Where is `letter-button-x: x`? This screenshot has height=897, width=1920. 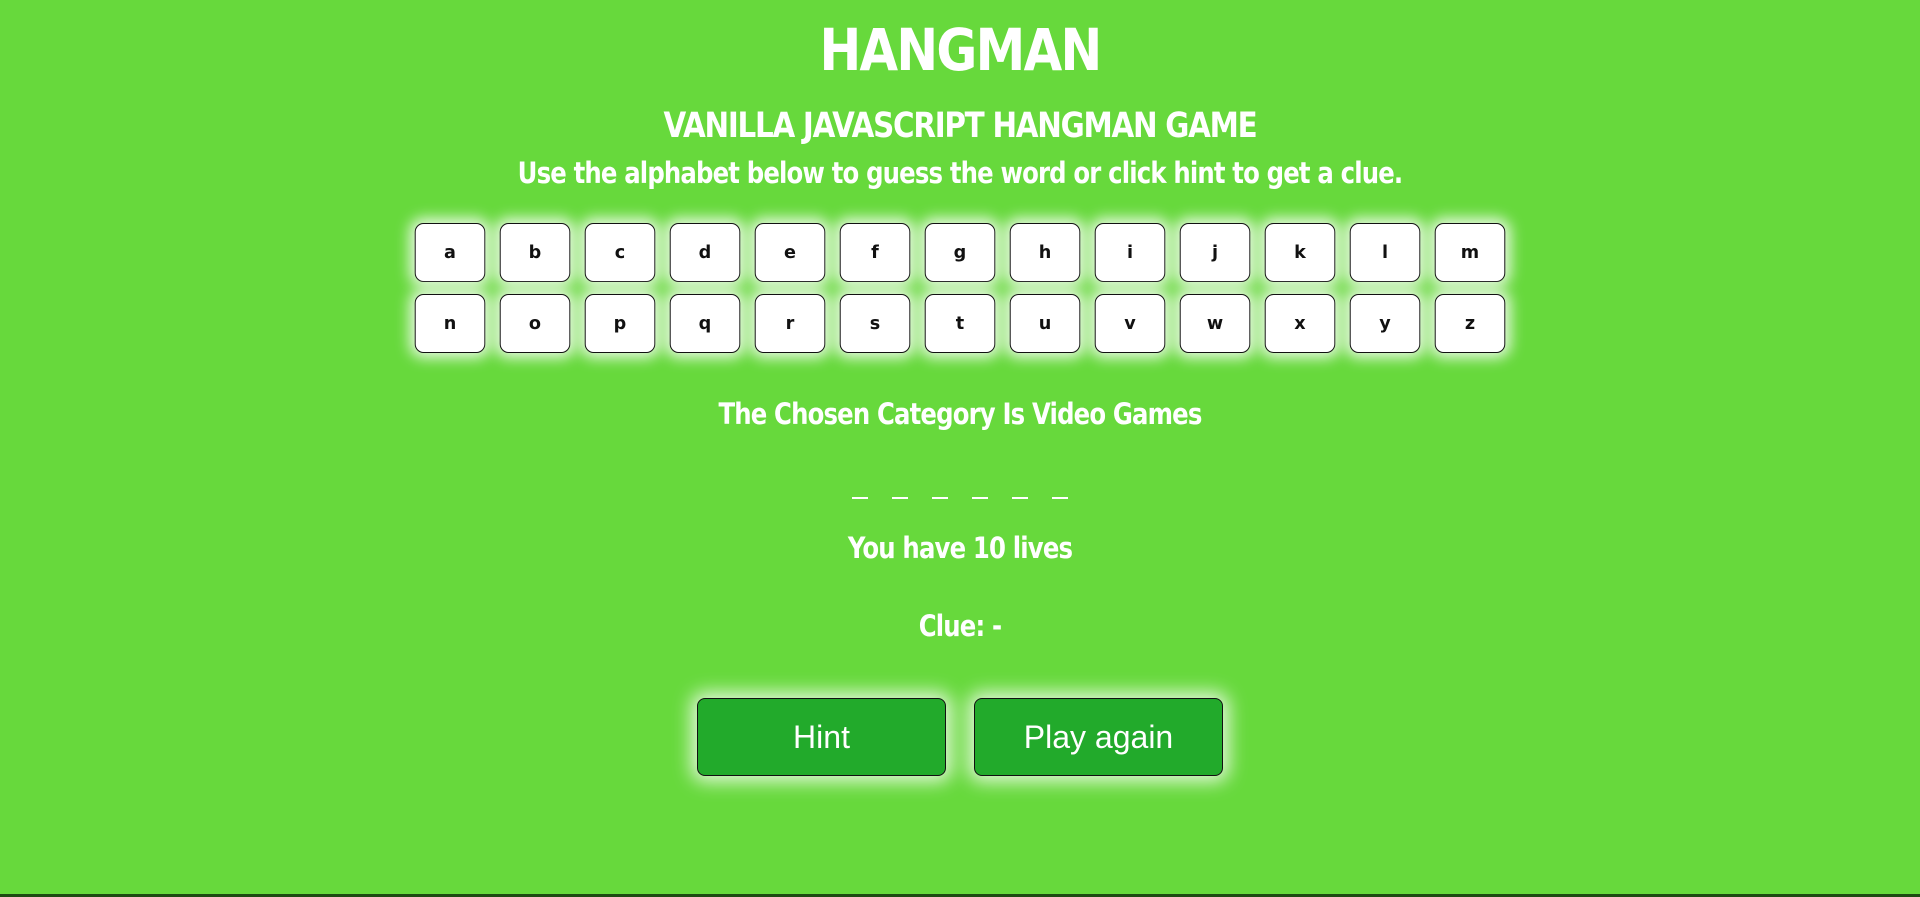 letter-button-x: x is located at coordinates (1300, 323).